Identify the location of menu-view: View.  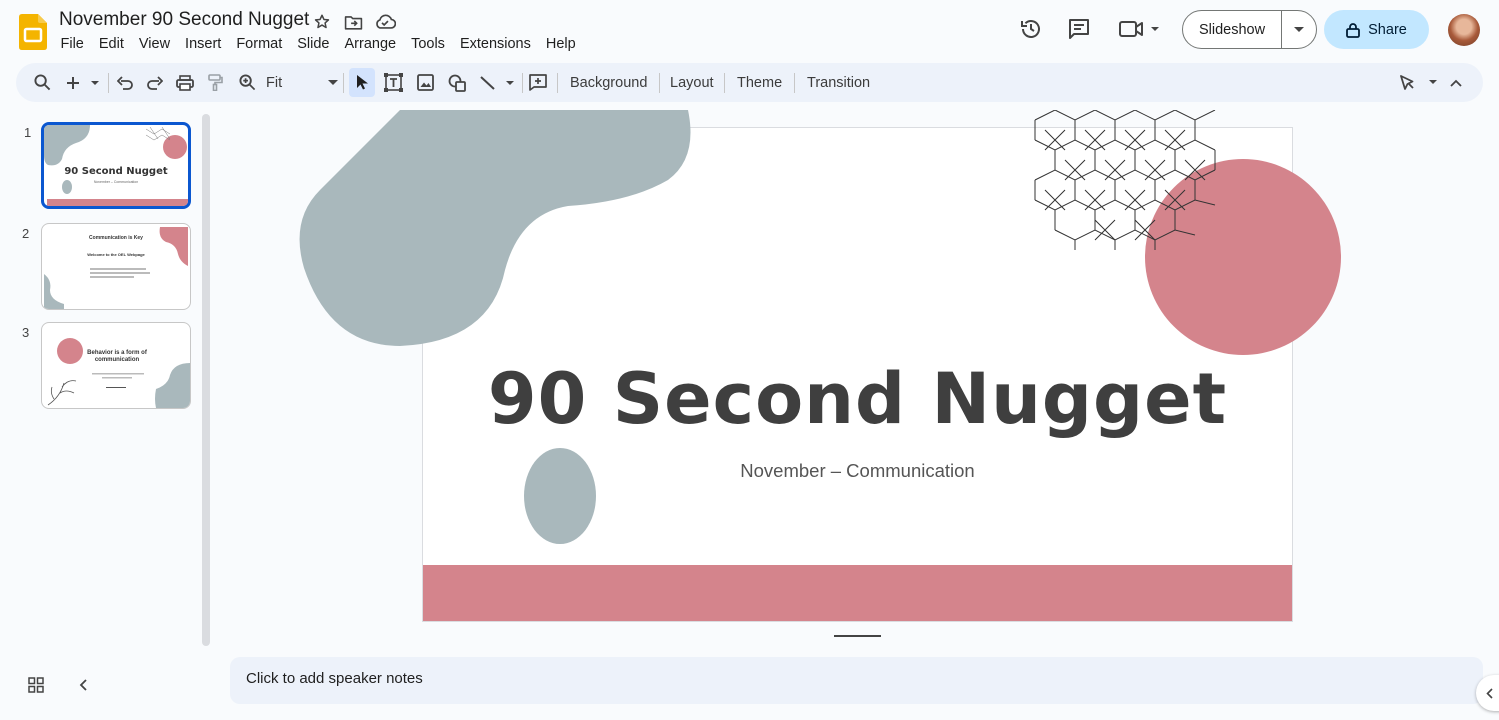
(154, 44).